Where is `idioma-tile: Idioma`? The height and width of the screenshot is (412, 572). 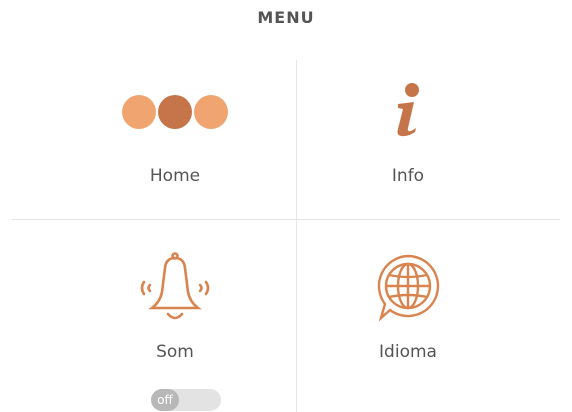 idioma-tile: Idioma is located at coordinates (408, 307).